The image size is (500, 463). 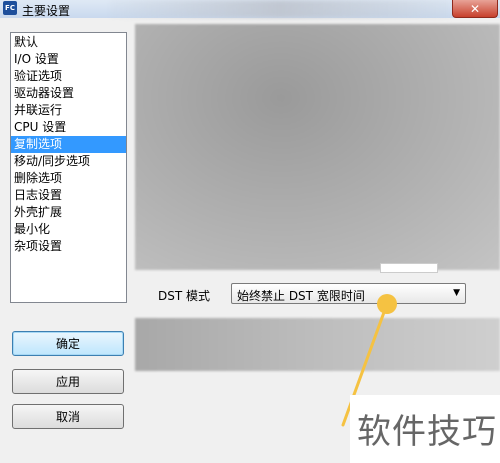 What do you see at coordinates (68, 229) in the screenshot?
I see `category-item-minimize: 最小化` at bounding box center [68, 229].